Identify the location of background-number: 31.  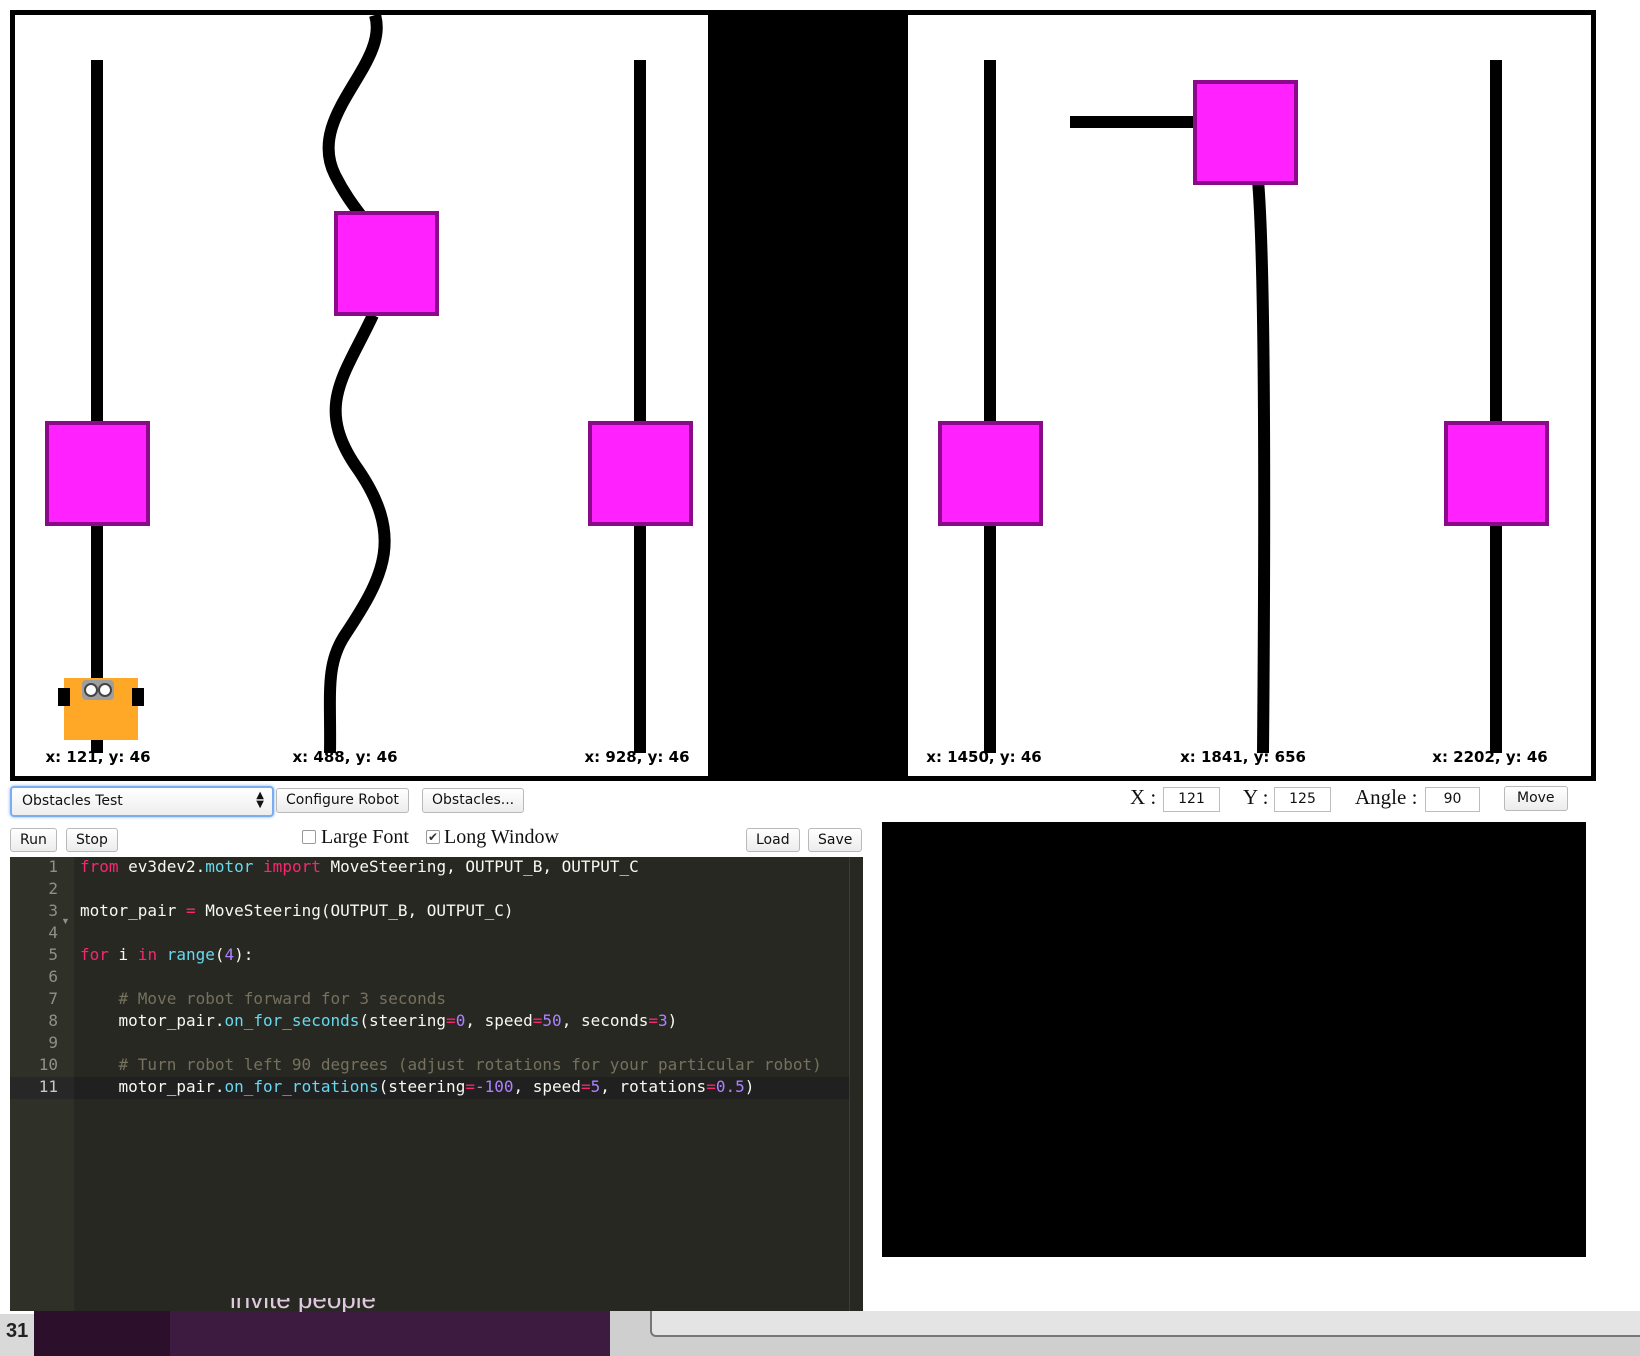
(17, 1331).